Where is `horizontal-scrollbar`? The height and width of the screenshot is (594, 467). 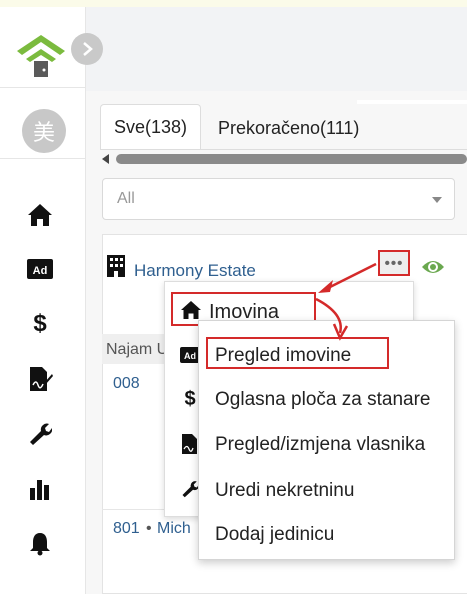 horizontal-scrollbar is located at coordinates (284, 159).